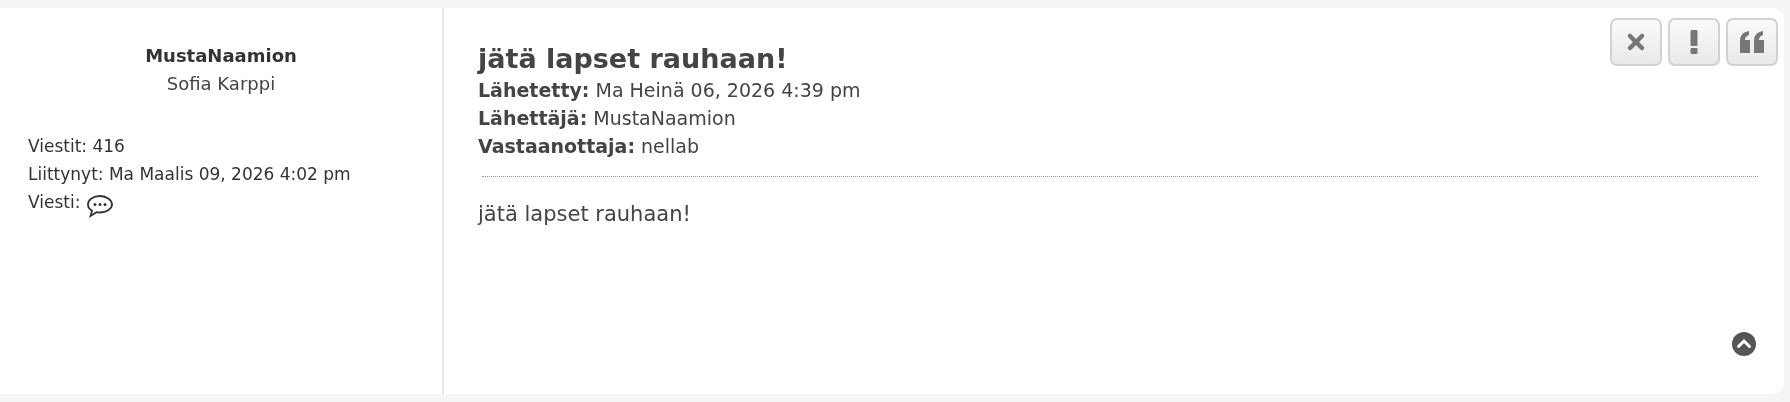 This screenshot has height=402, width=1790. I want to click on close-icon, so click(1636, 42).